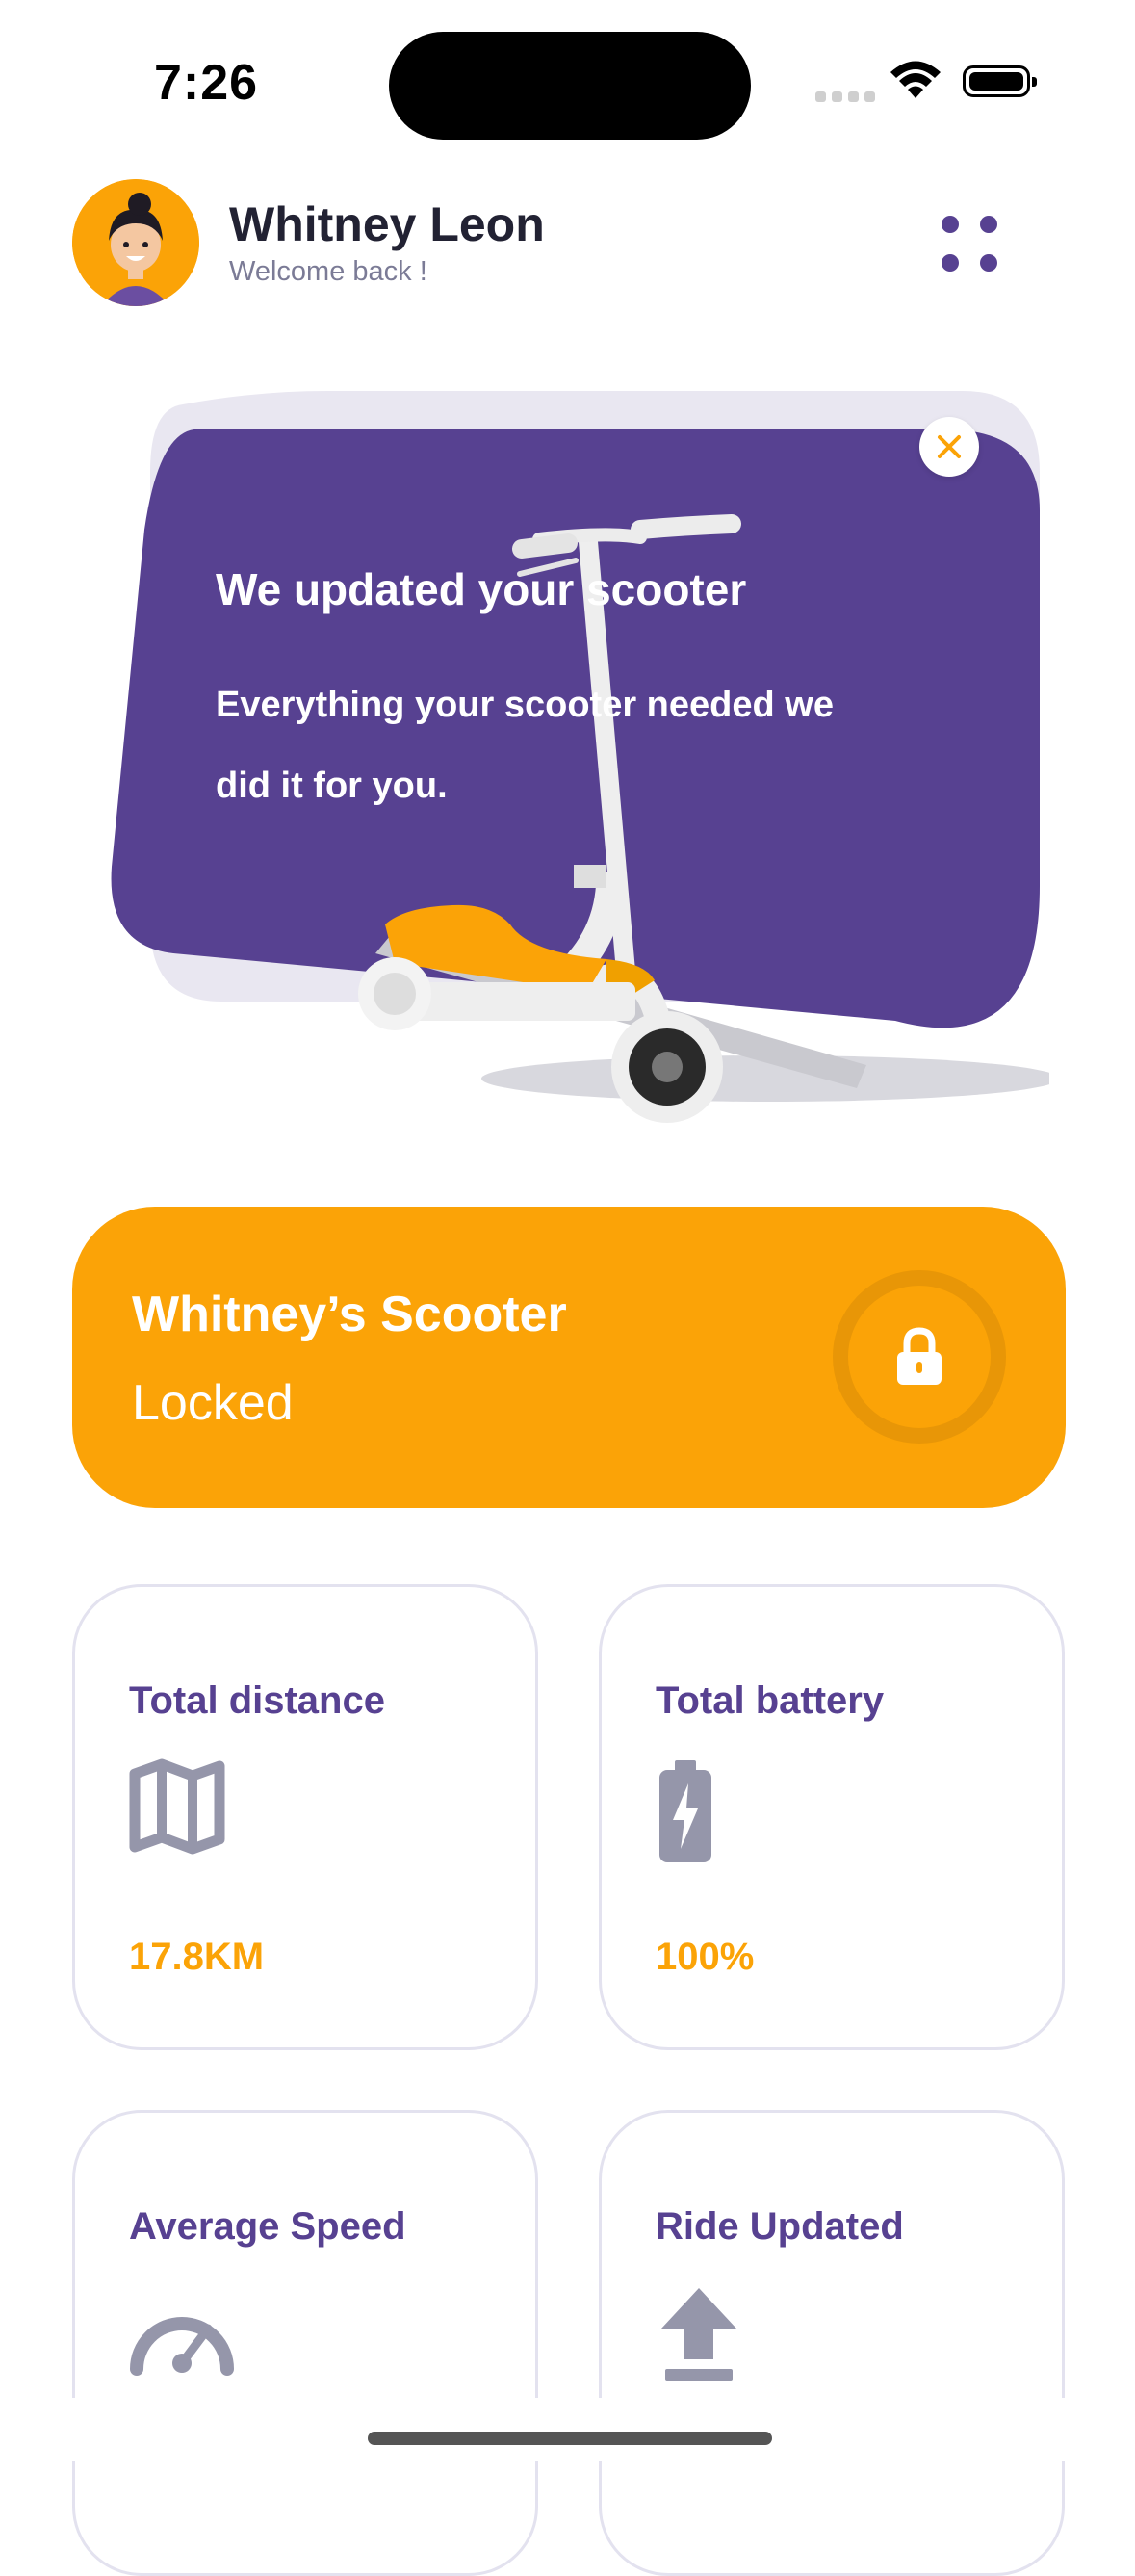 This screenshot has height=2576, width=1135. Describe the element at coordinates (848, 98) in the screenshot. I see `cellular-signal-icon` at that location.